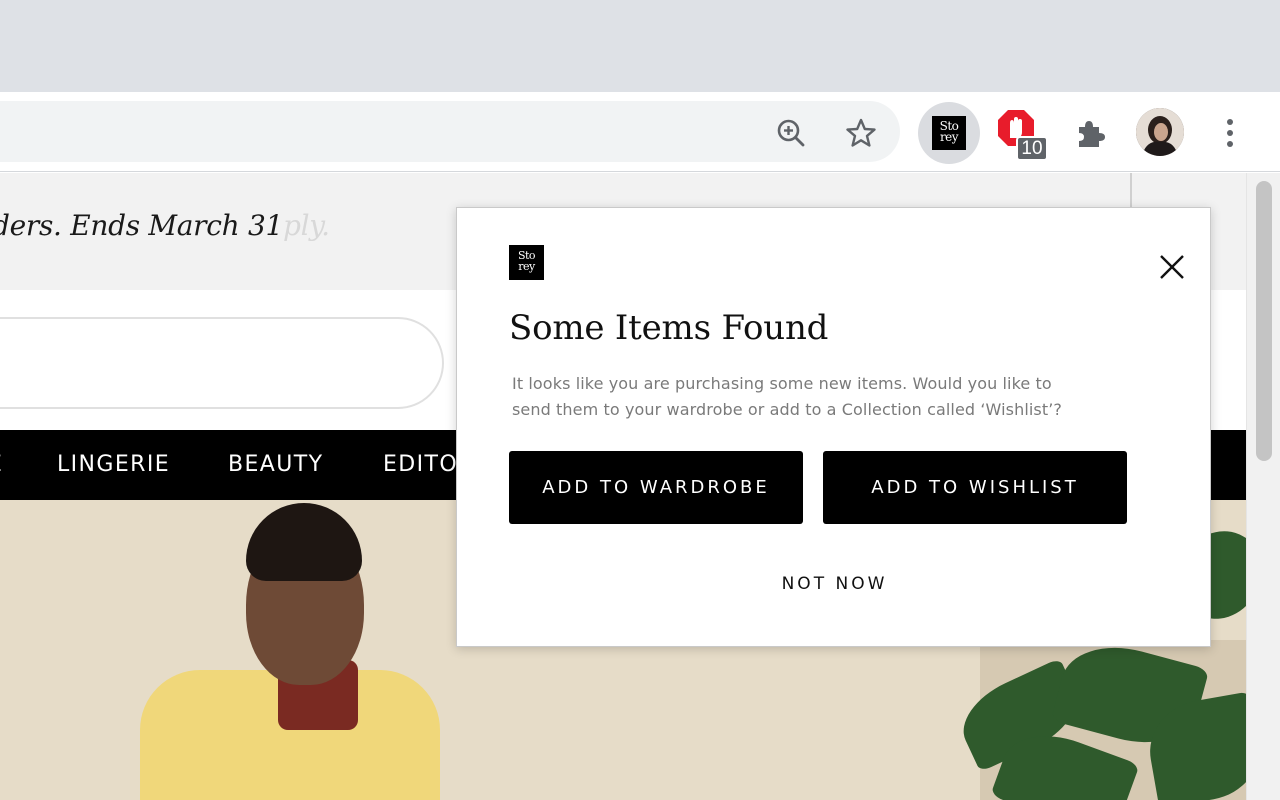 The height and width of the screenshot is (800, 1280). What do you see at coordinates (975, 487) in the screenshot?
I see `add-to-wishlist-button: ADD TO WISHLIST` at bounding box center [975, 487].